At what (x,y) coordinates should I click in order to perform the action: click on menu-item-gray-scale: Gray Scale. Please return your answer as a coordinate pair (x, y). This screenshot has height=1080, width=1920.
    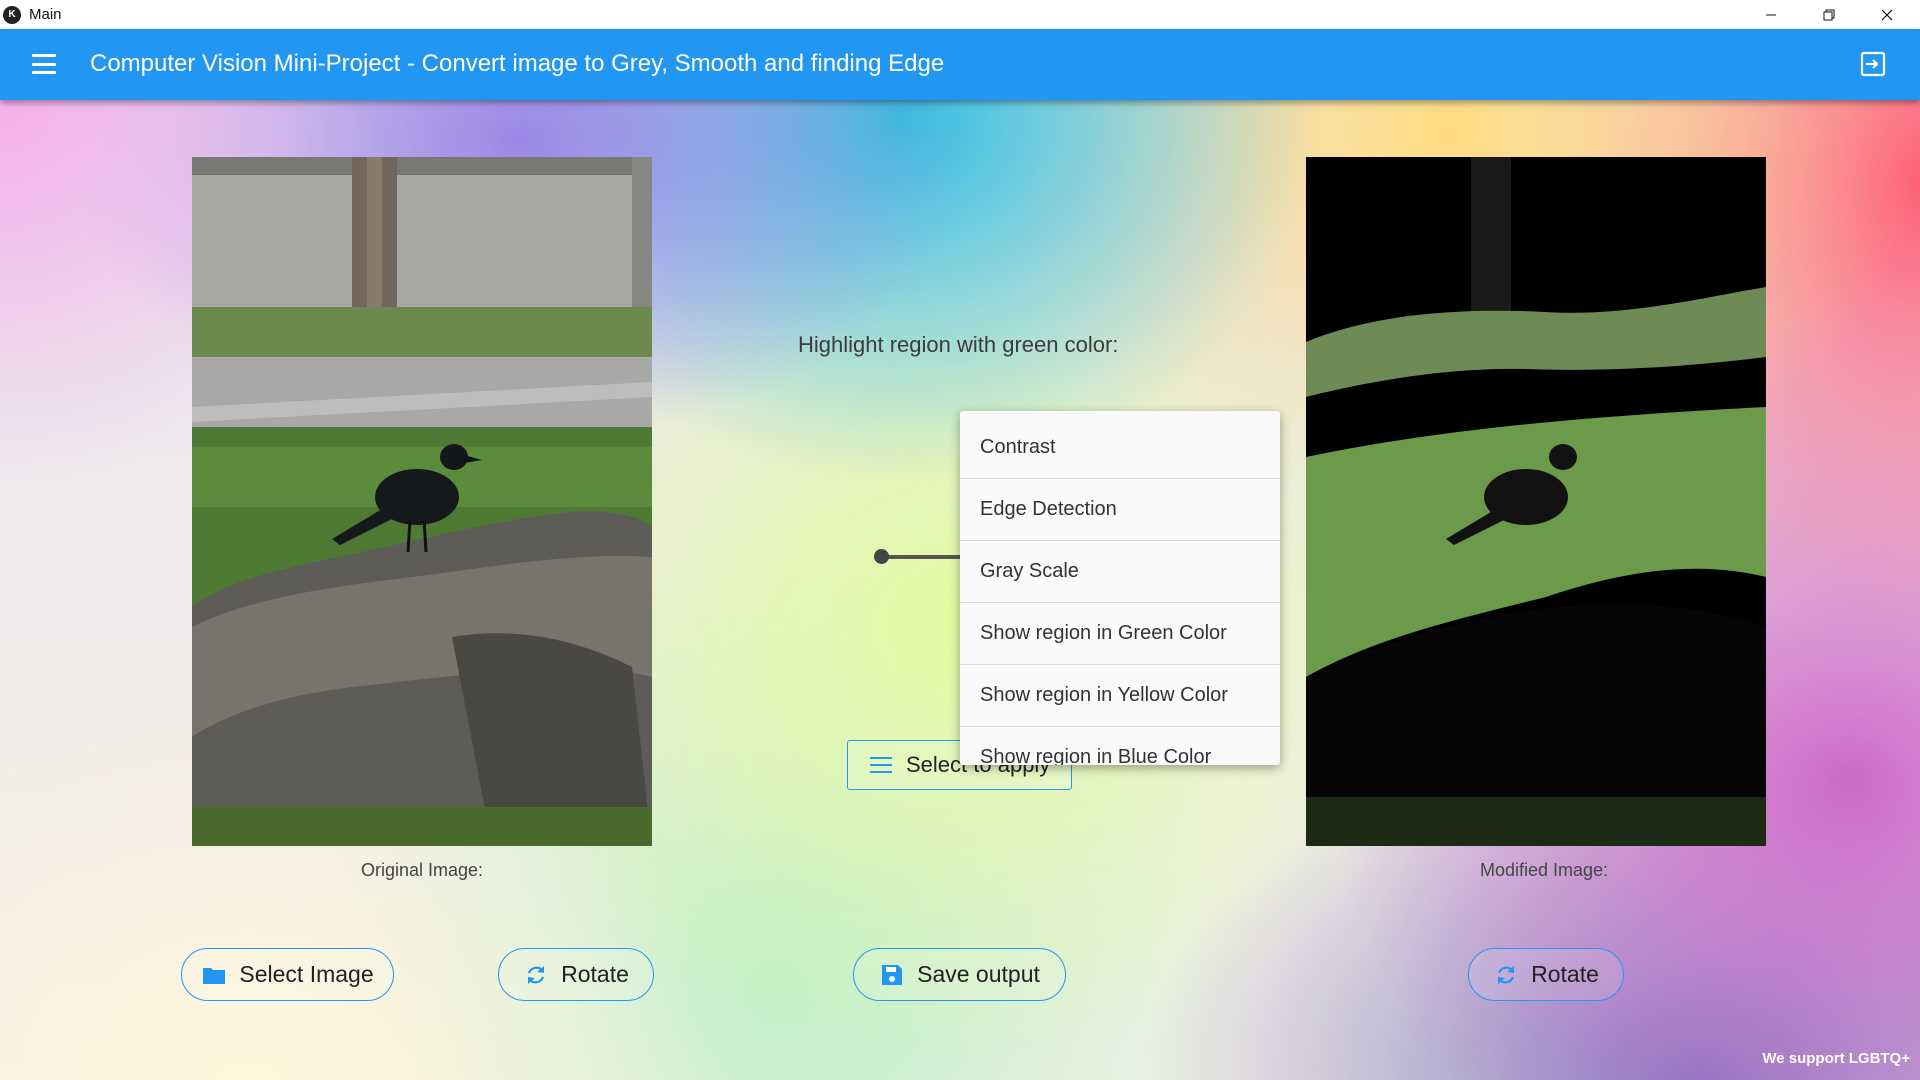
    Looking at the image, I should click on (1120, 572).